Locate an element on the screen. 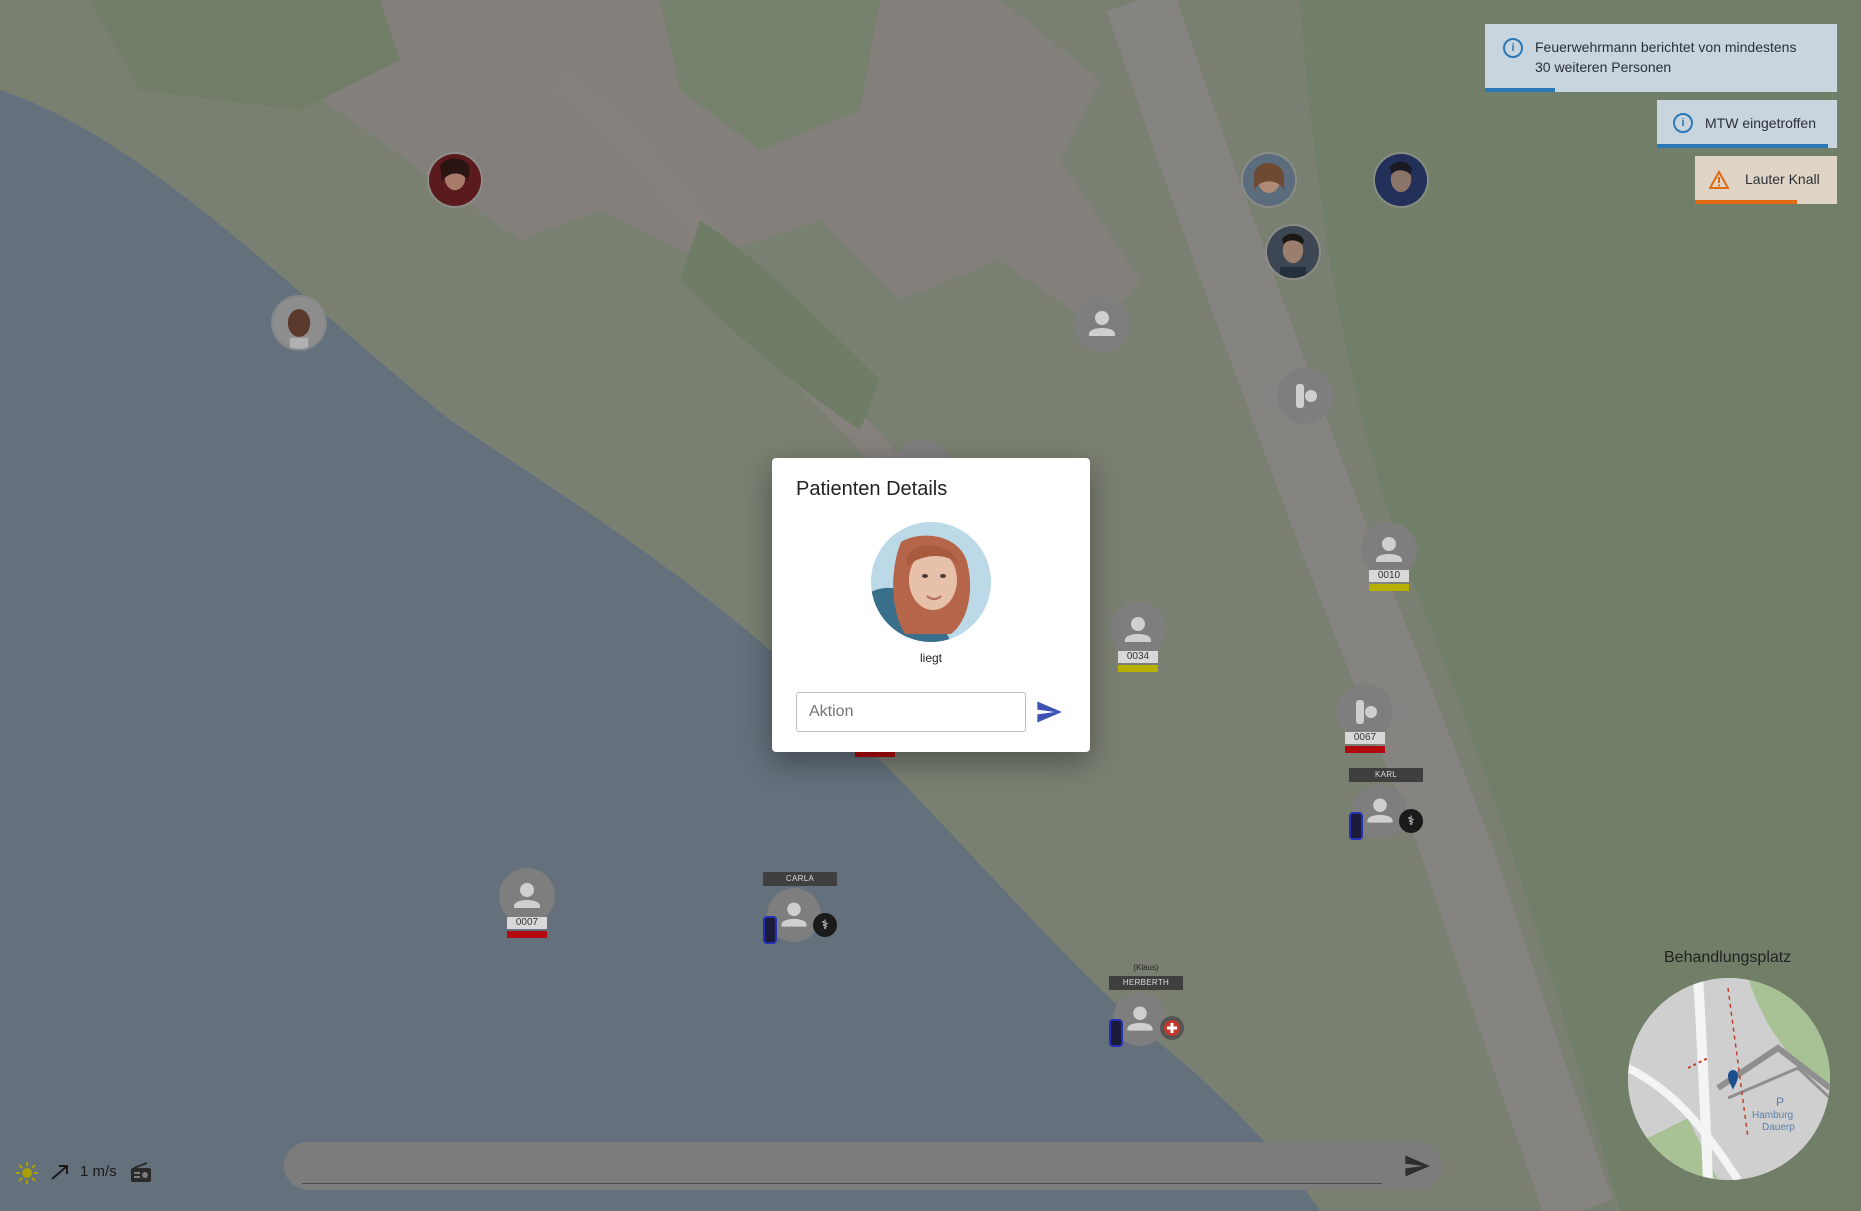 This screenshot has height=1211, width=1861. minimap-label: Hamburg is located at coordinates (1772, 1115).